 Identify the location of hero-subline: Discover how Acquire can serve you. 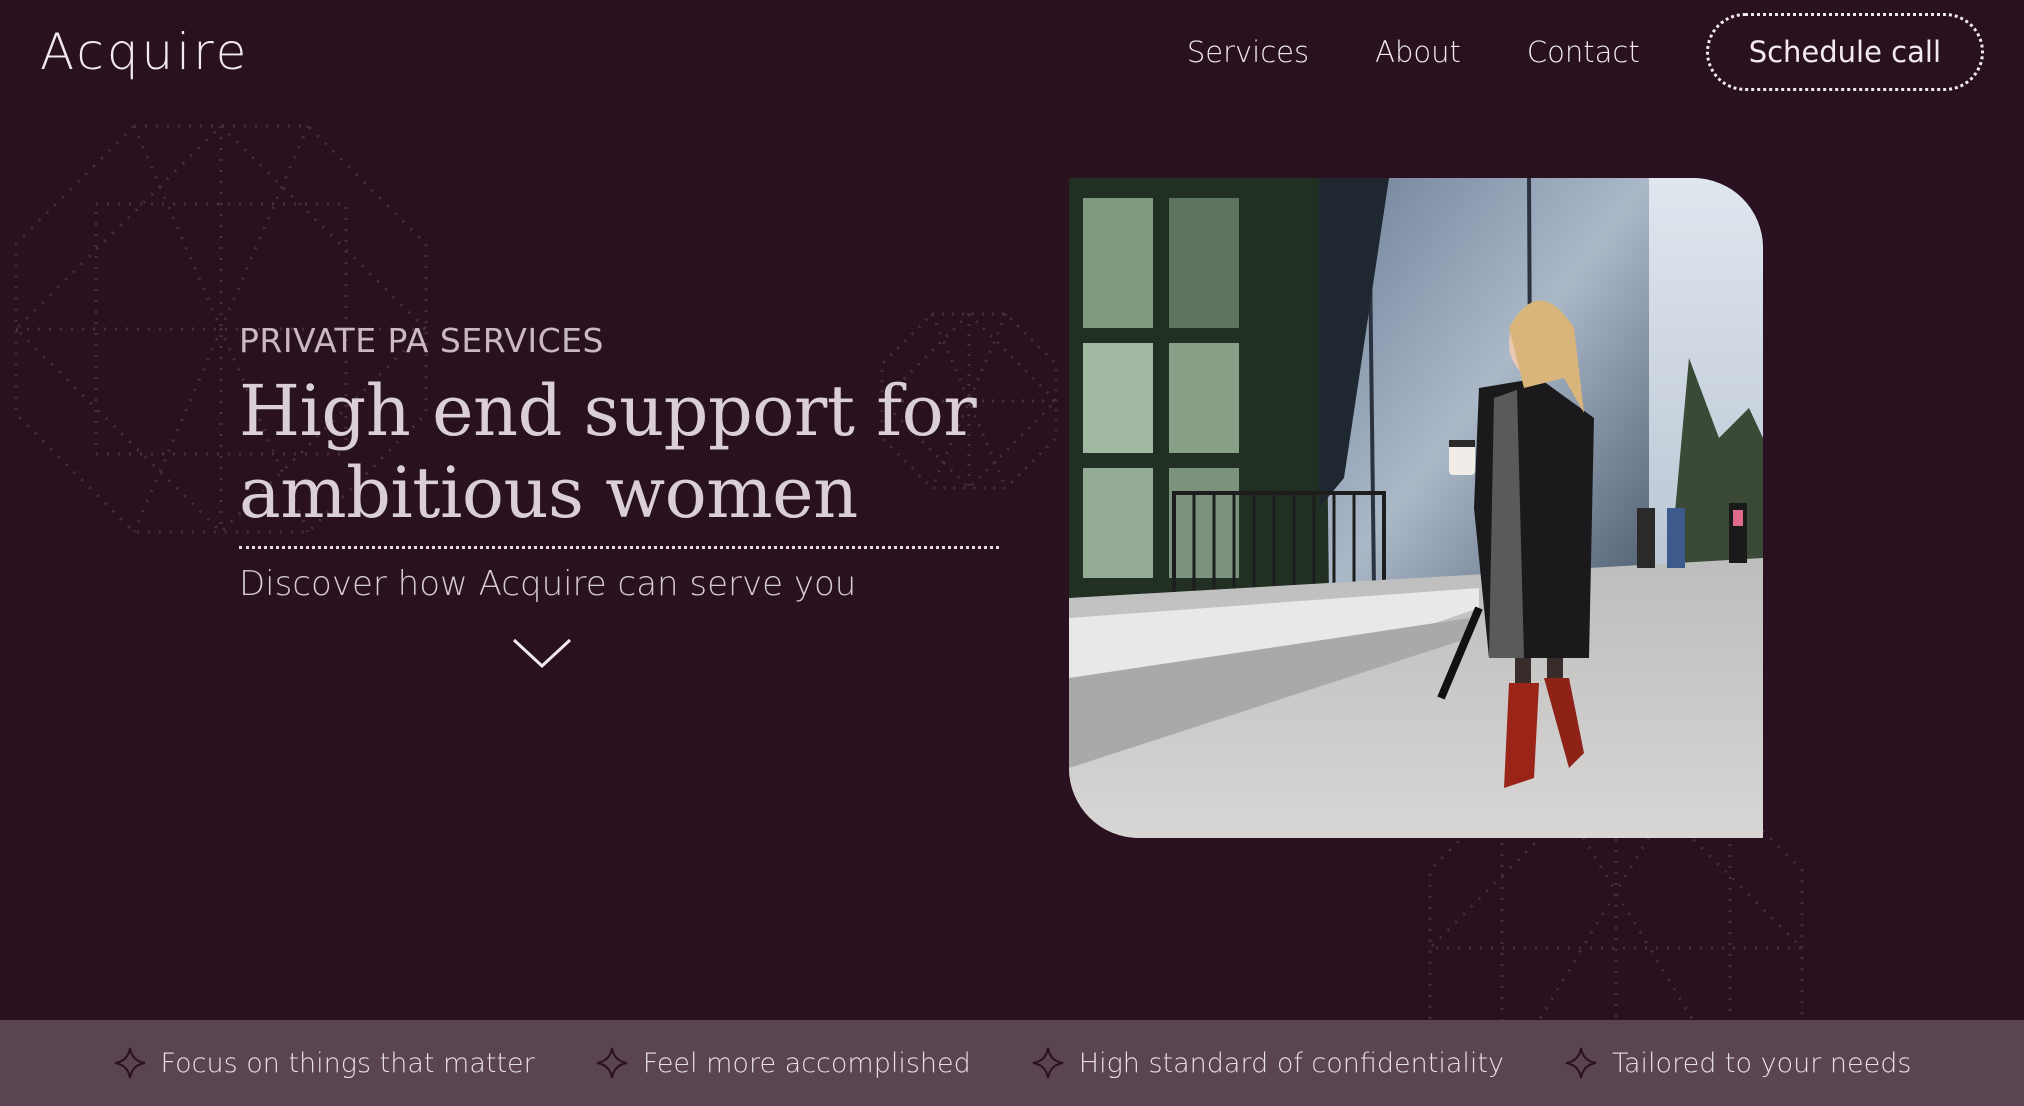
(548, 584).